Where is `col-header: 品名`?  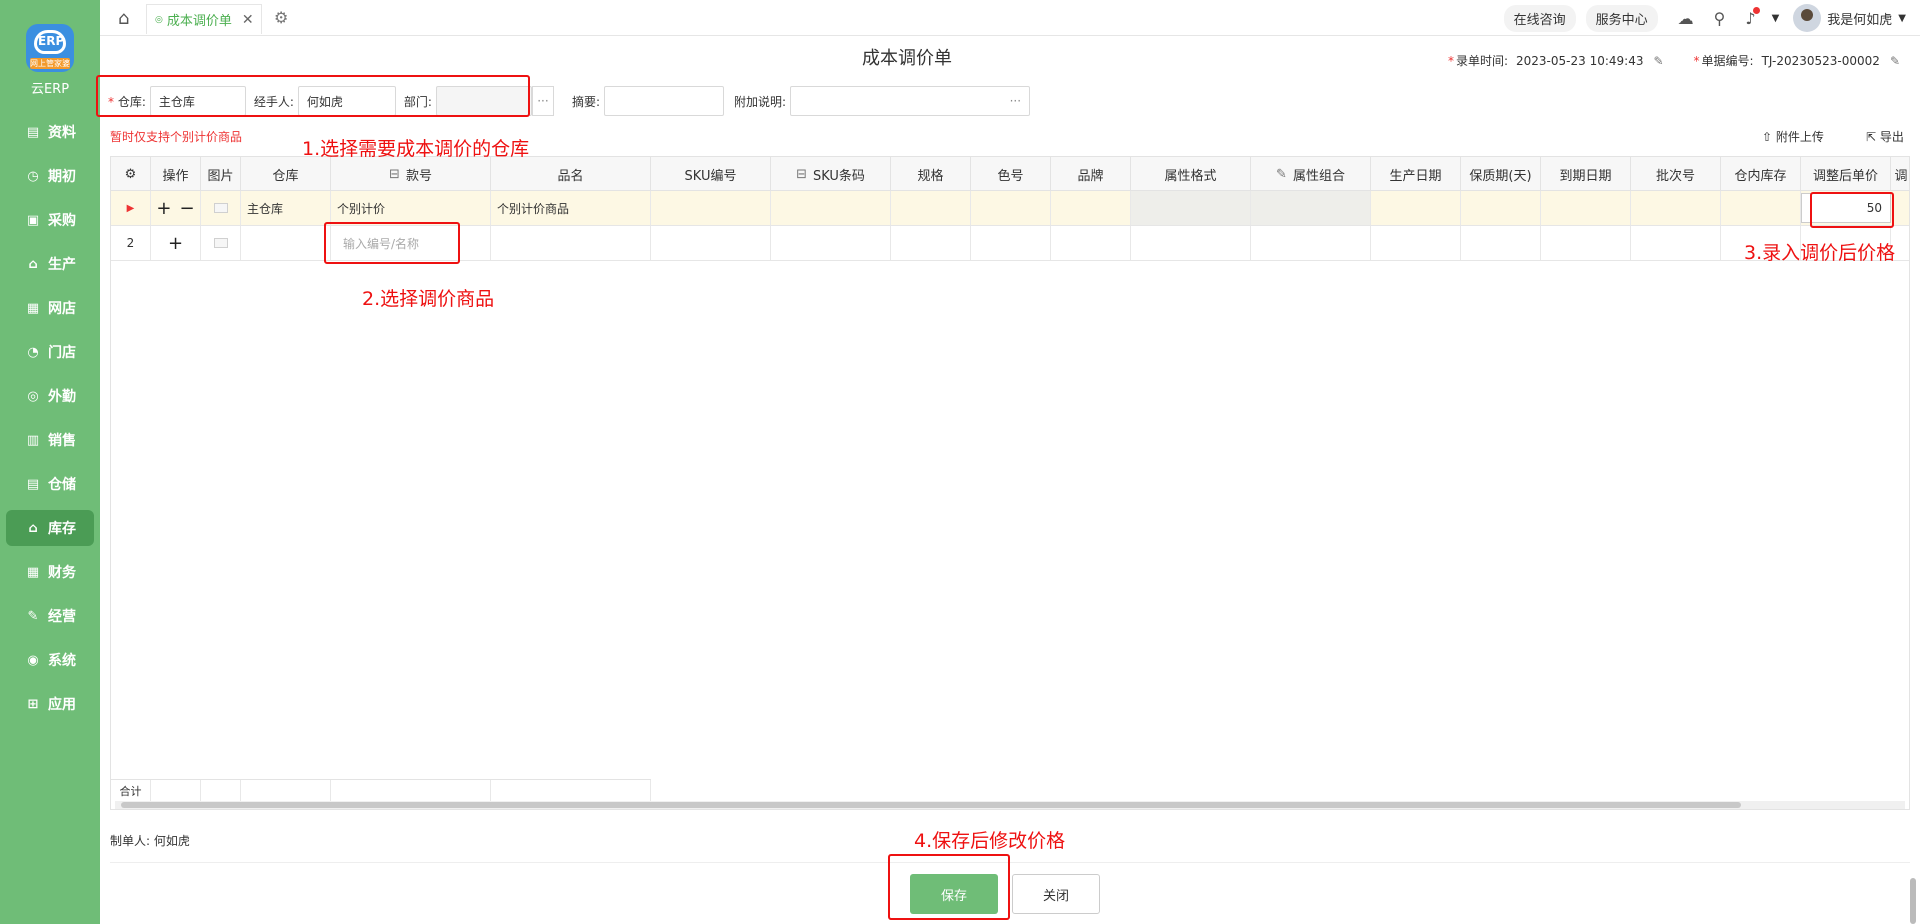 col-header: 品名 is located at coordinates (571, 174).